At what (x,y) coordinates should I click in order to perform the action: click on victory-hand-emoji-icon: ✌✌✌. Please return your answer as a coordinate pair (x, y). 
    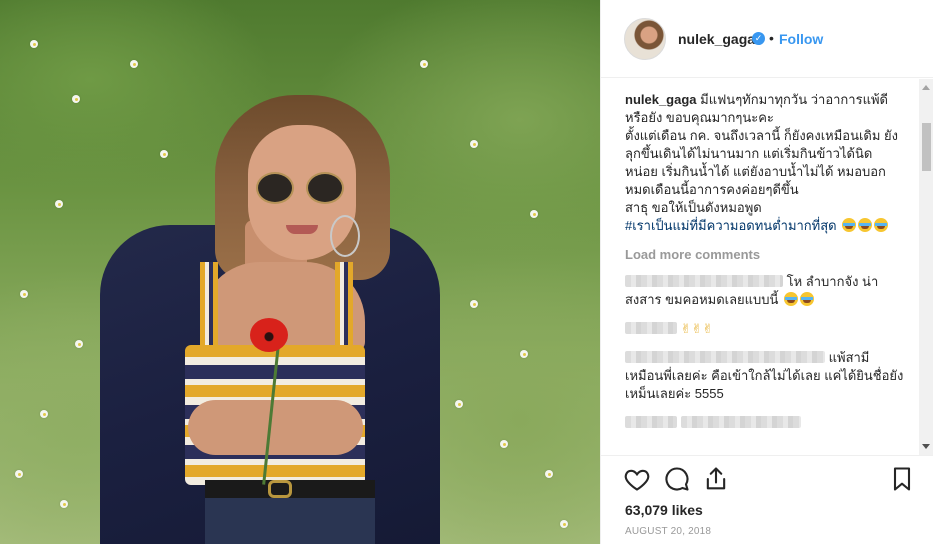
    Looking at the image, I should click on (697, 328).